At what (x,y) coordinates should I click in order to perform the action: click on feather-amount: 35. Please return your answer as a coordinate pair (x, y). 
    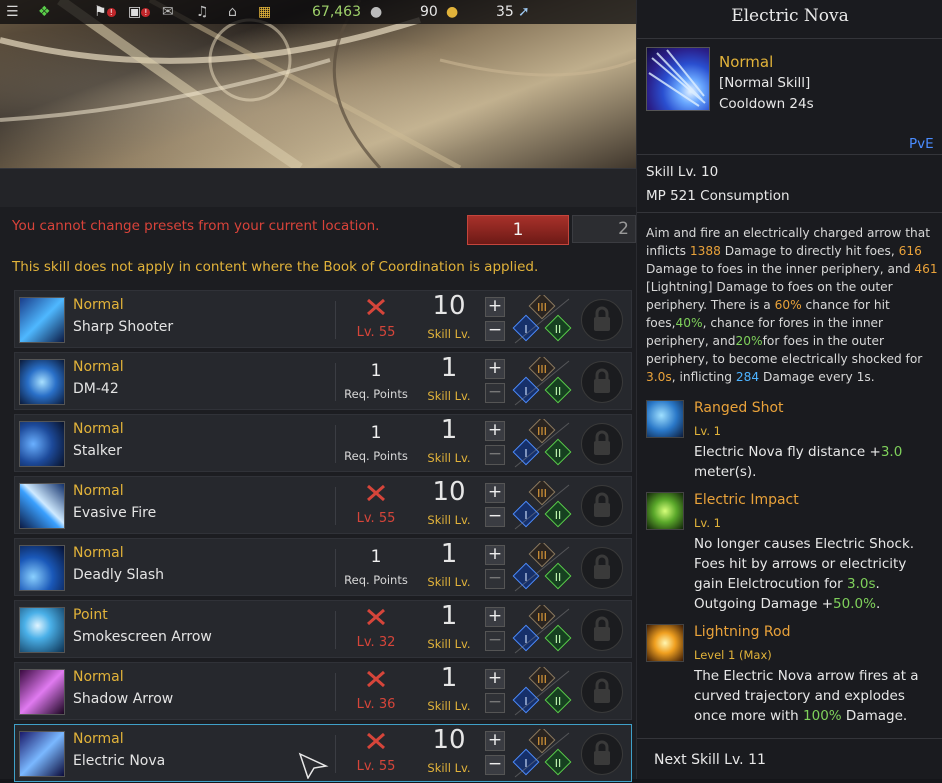
    Looking at the image, I should click on (505, 12).